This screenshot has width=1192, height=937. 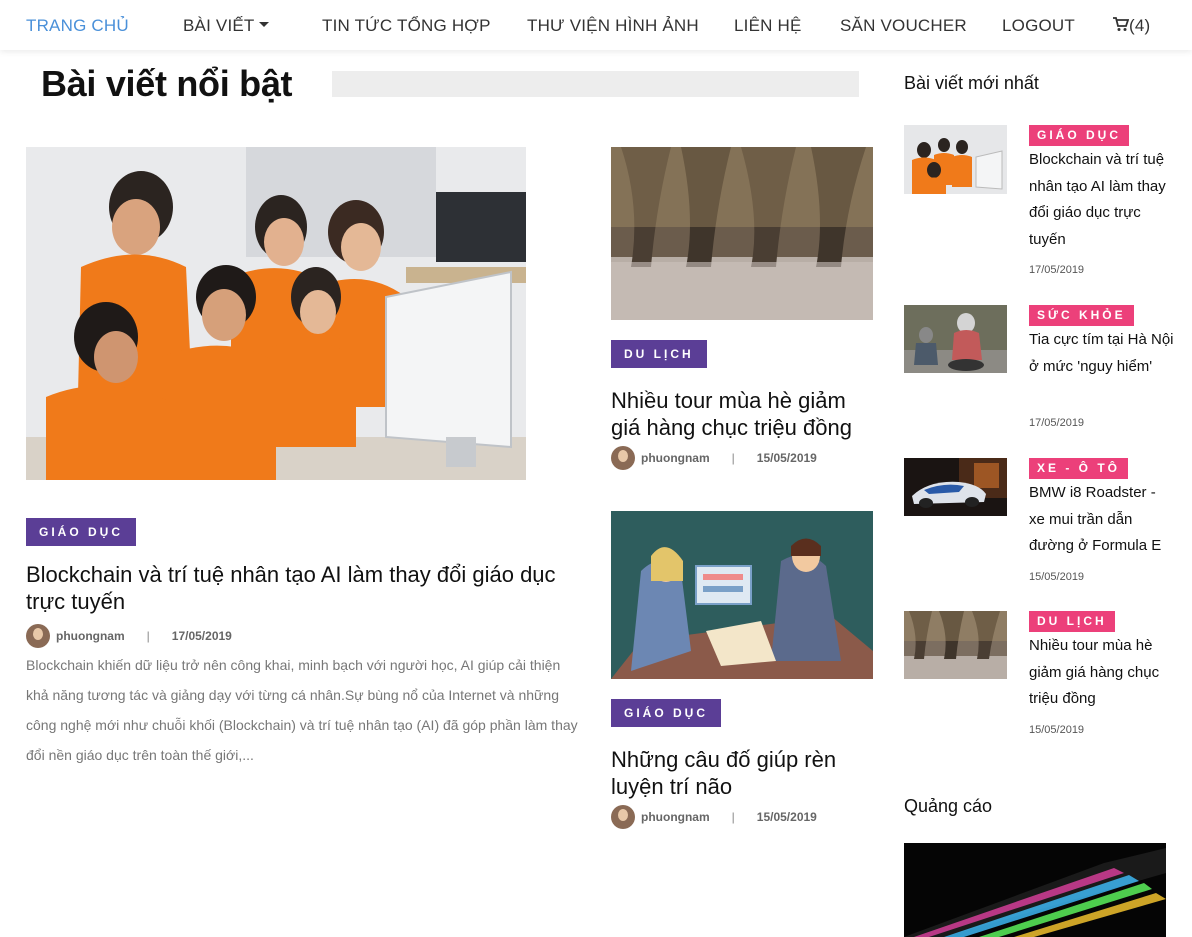 I want to click on nav-cart-link: (4), so click(x=1131, y=26).